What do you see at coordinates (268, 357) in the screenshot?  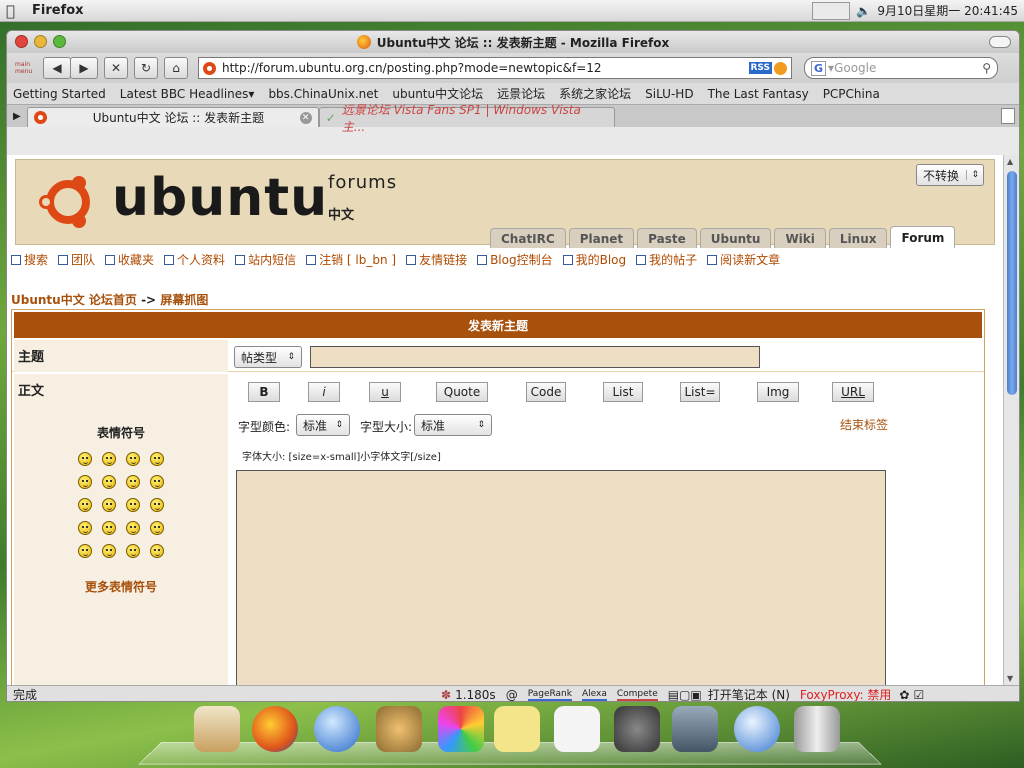 I see `post-type-select: 帖类型 ⇕` at bounding box center [268, 357].